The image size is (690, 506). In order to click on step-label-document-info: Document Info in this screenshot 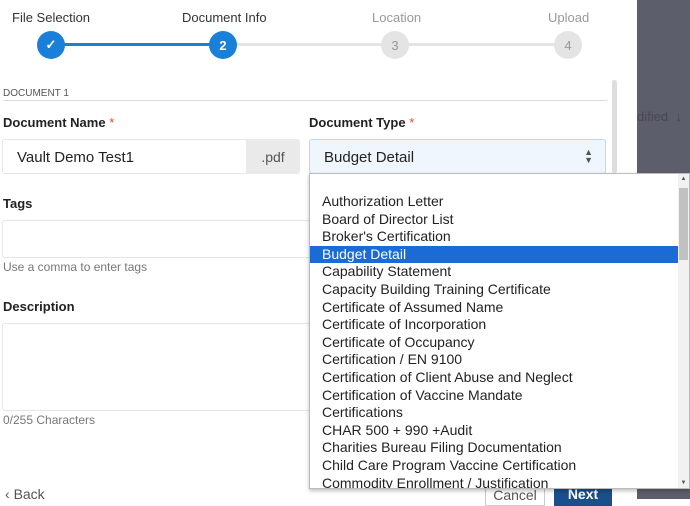, I will do `click(224, 17)`.